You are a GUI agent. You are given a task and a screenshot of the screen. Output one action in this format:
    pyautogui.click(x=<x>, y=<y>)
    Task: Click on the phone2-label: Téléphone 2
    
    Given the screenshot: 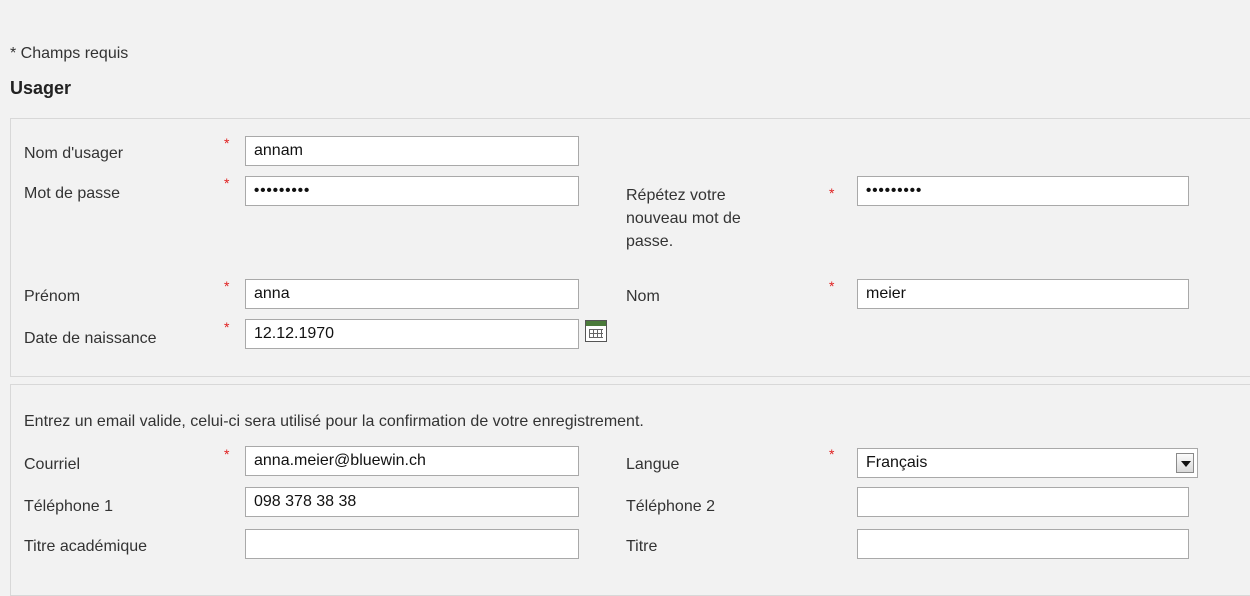 What is the action you would take?
    pyautogui.click(x=670, y=506)
    